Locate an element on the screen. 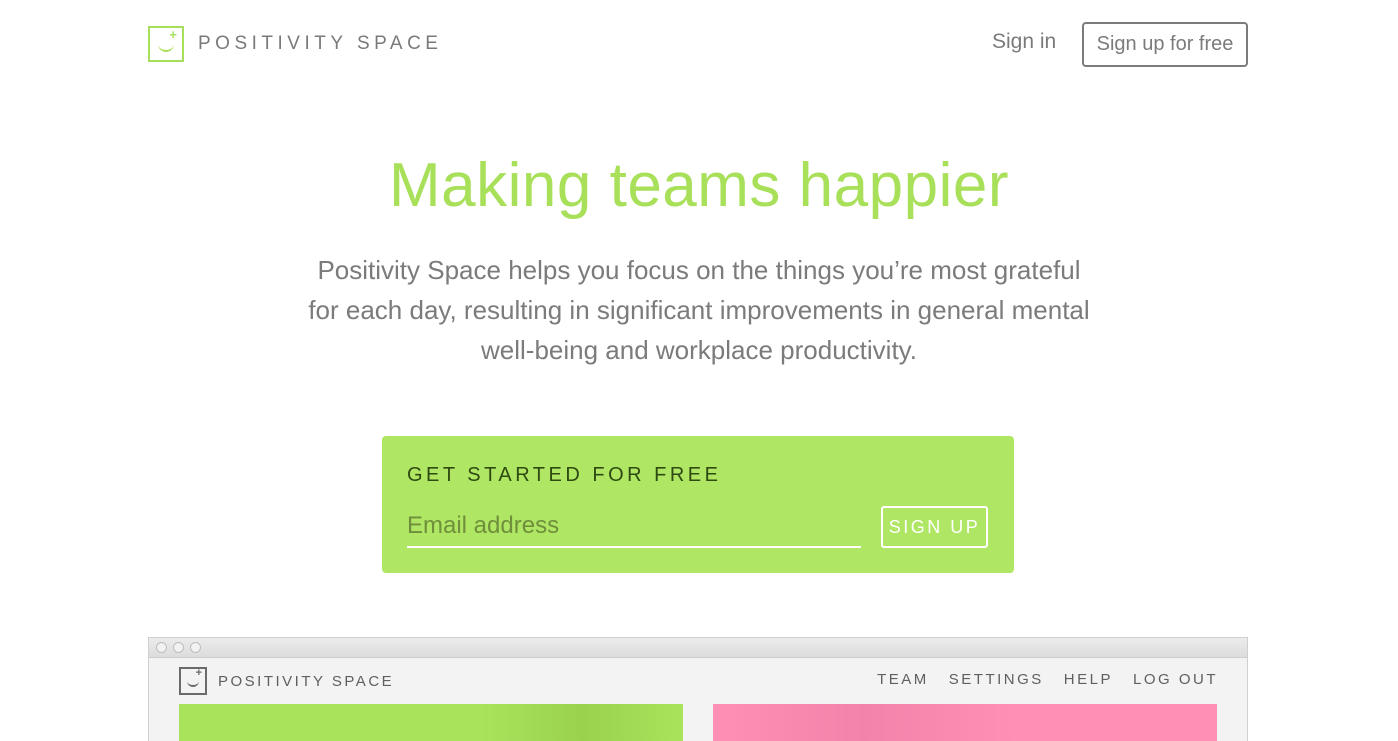 The image size is (1398, 741). preview-menu-help: HELP is located at coordinates (1088, 679).